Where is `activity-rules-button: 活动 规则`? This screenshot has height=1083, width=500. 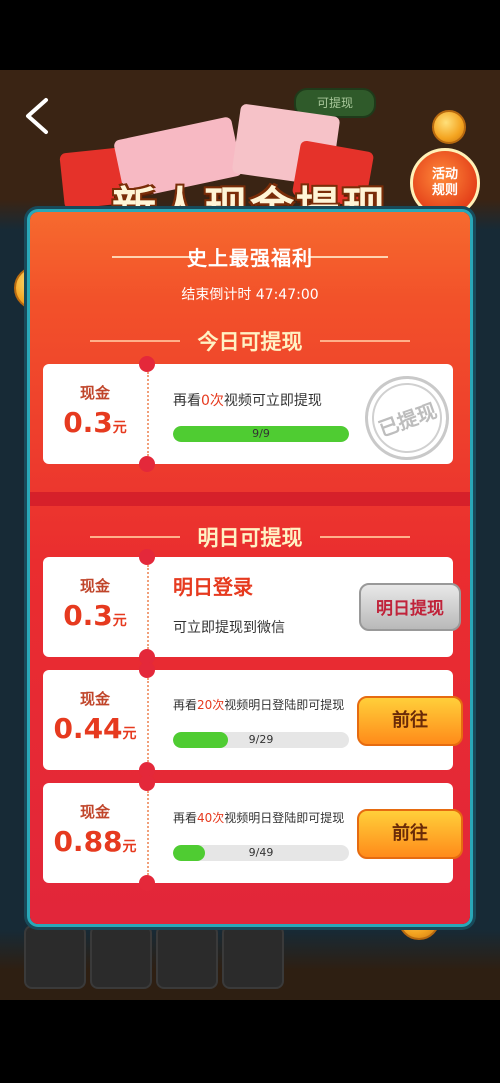 activity-rules-button: 活动 规则 is located at coordinates (445, 183).